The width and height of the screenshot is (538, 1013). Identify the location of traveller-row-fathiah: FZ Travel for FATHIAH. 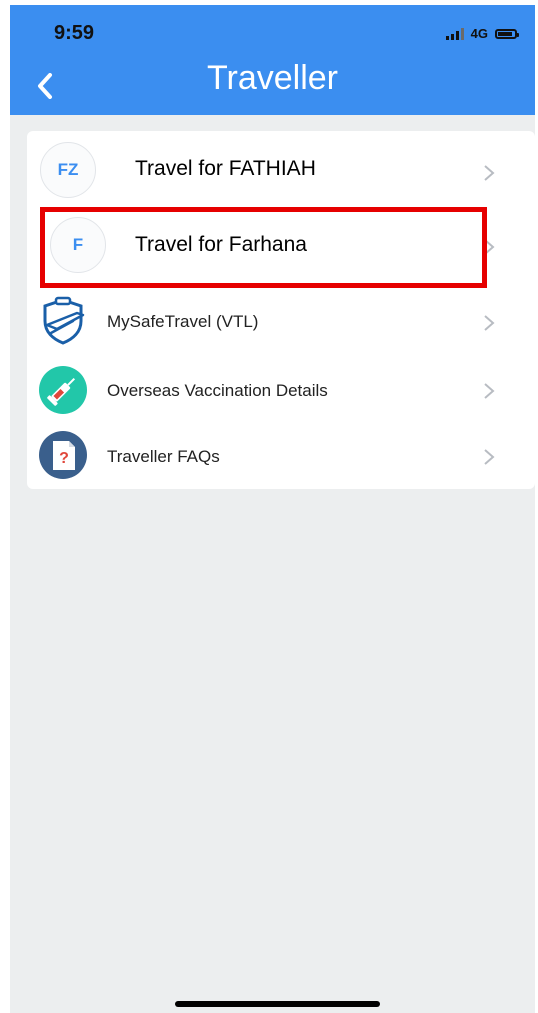
(281, 170).